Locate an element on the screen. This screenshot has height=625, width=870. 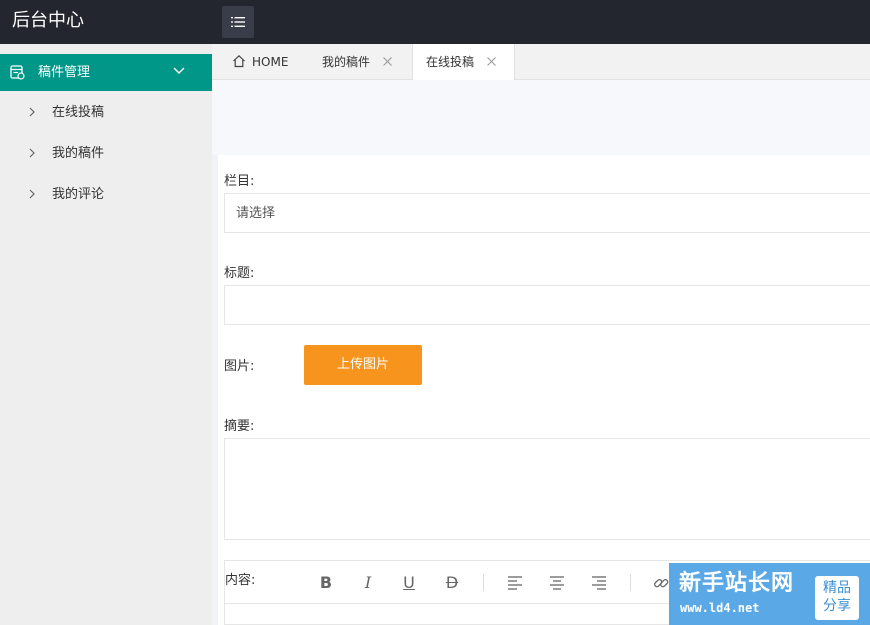
align-center-icon is located at coordinates (557, 583).